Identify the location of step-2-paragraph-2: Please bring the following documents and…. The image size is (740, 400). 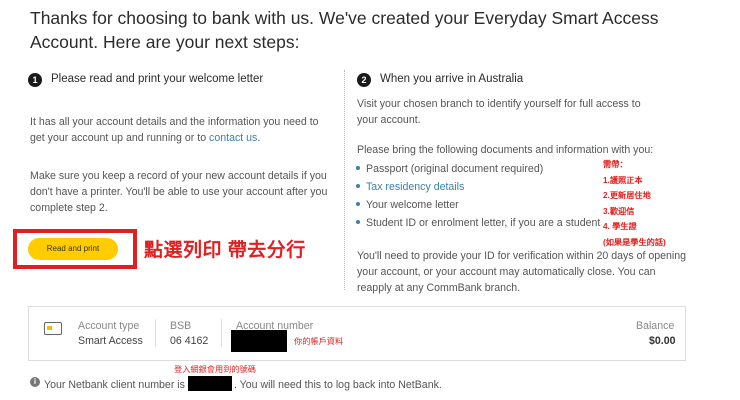
(505, 150).